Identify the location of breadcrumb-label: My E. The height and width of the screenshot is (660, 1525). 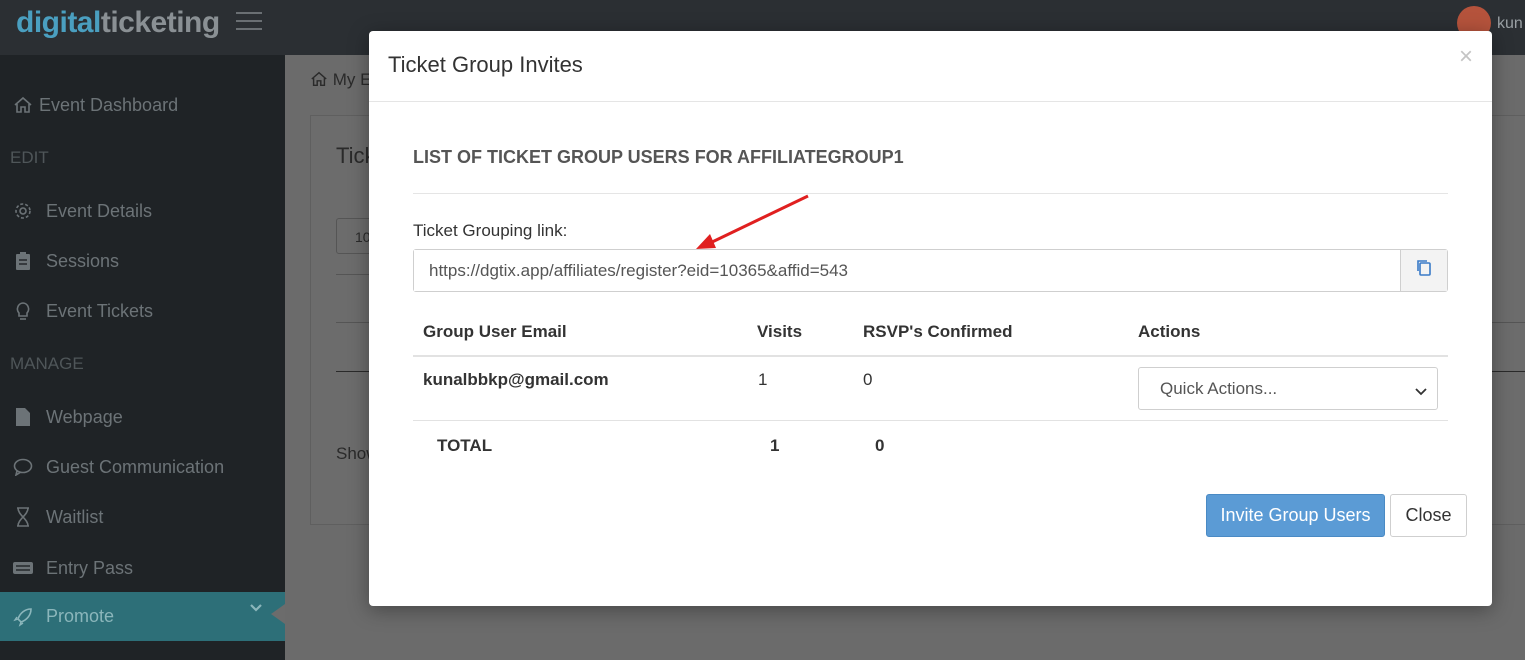
(352, 79).